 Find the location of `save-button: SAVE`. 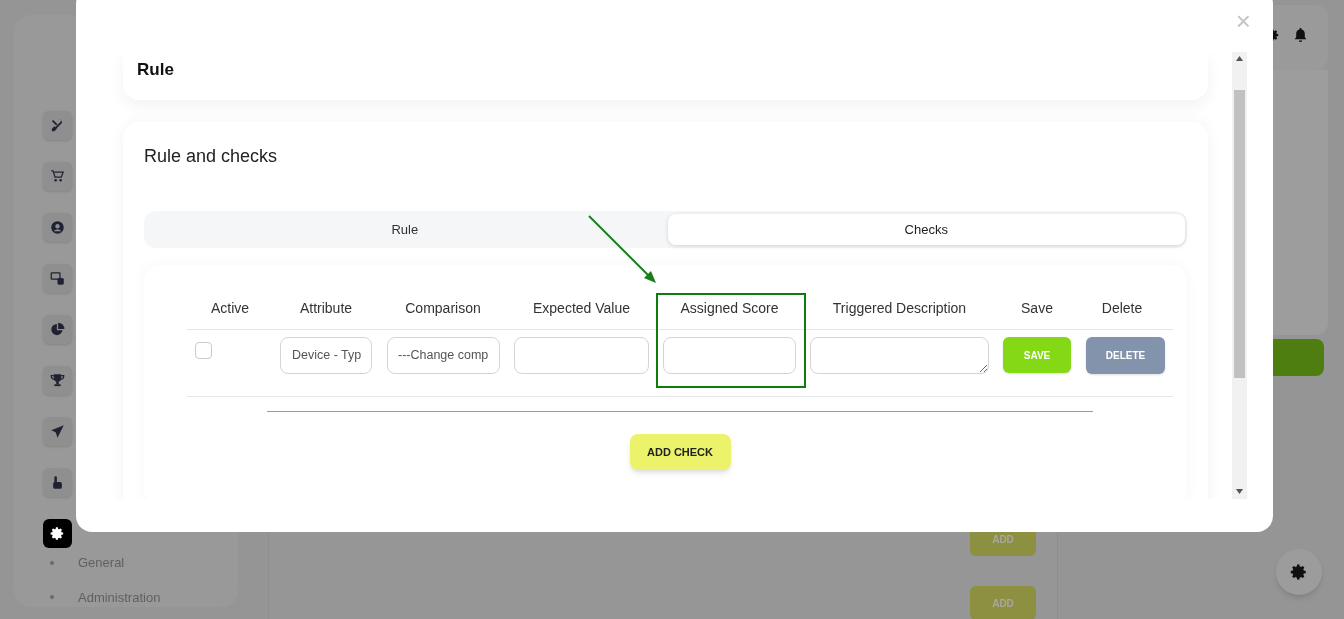

save-button: SAVE is located at coordinates (1037, 355).